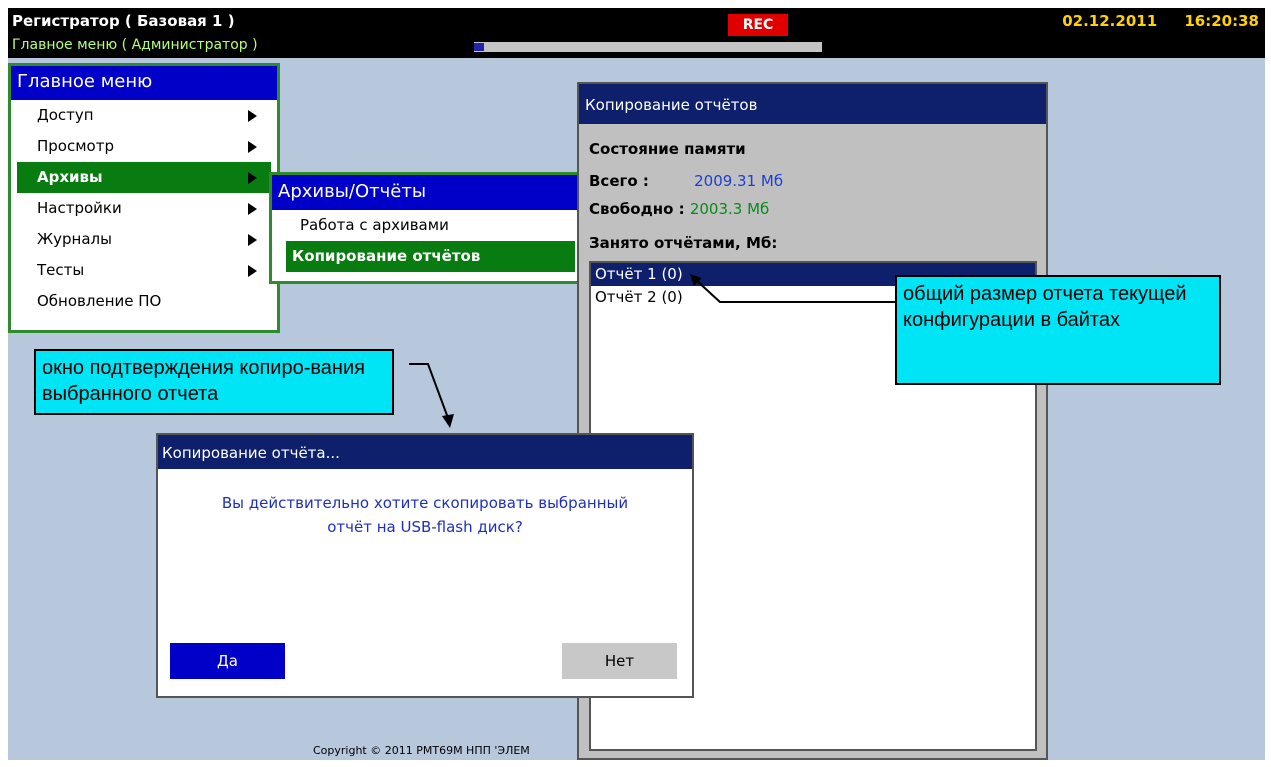 Image resolution: width=1271 pixels, height=767 pixels. I want to click on menu-item-update: Обновление ПО, so click(144, 301).